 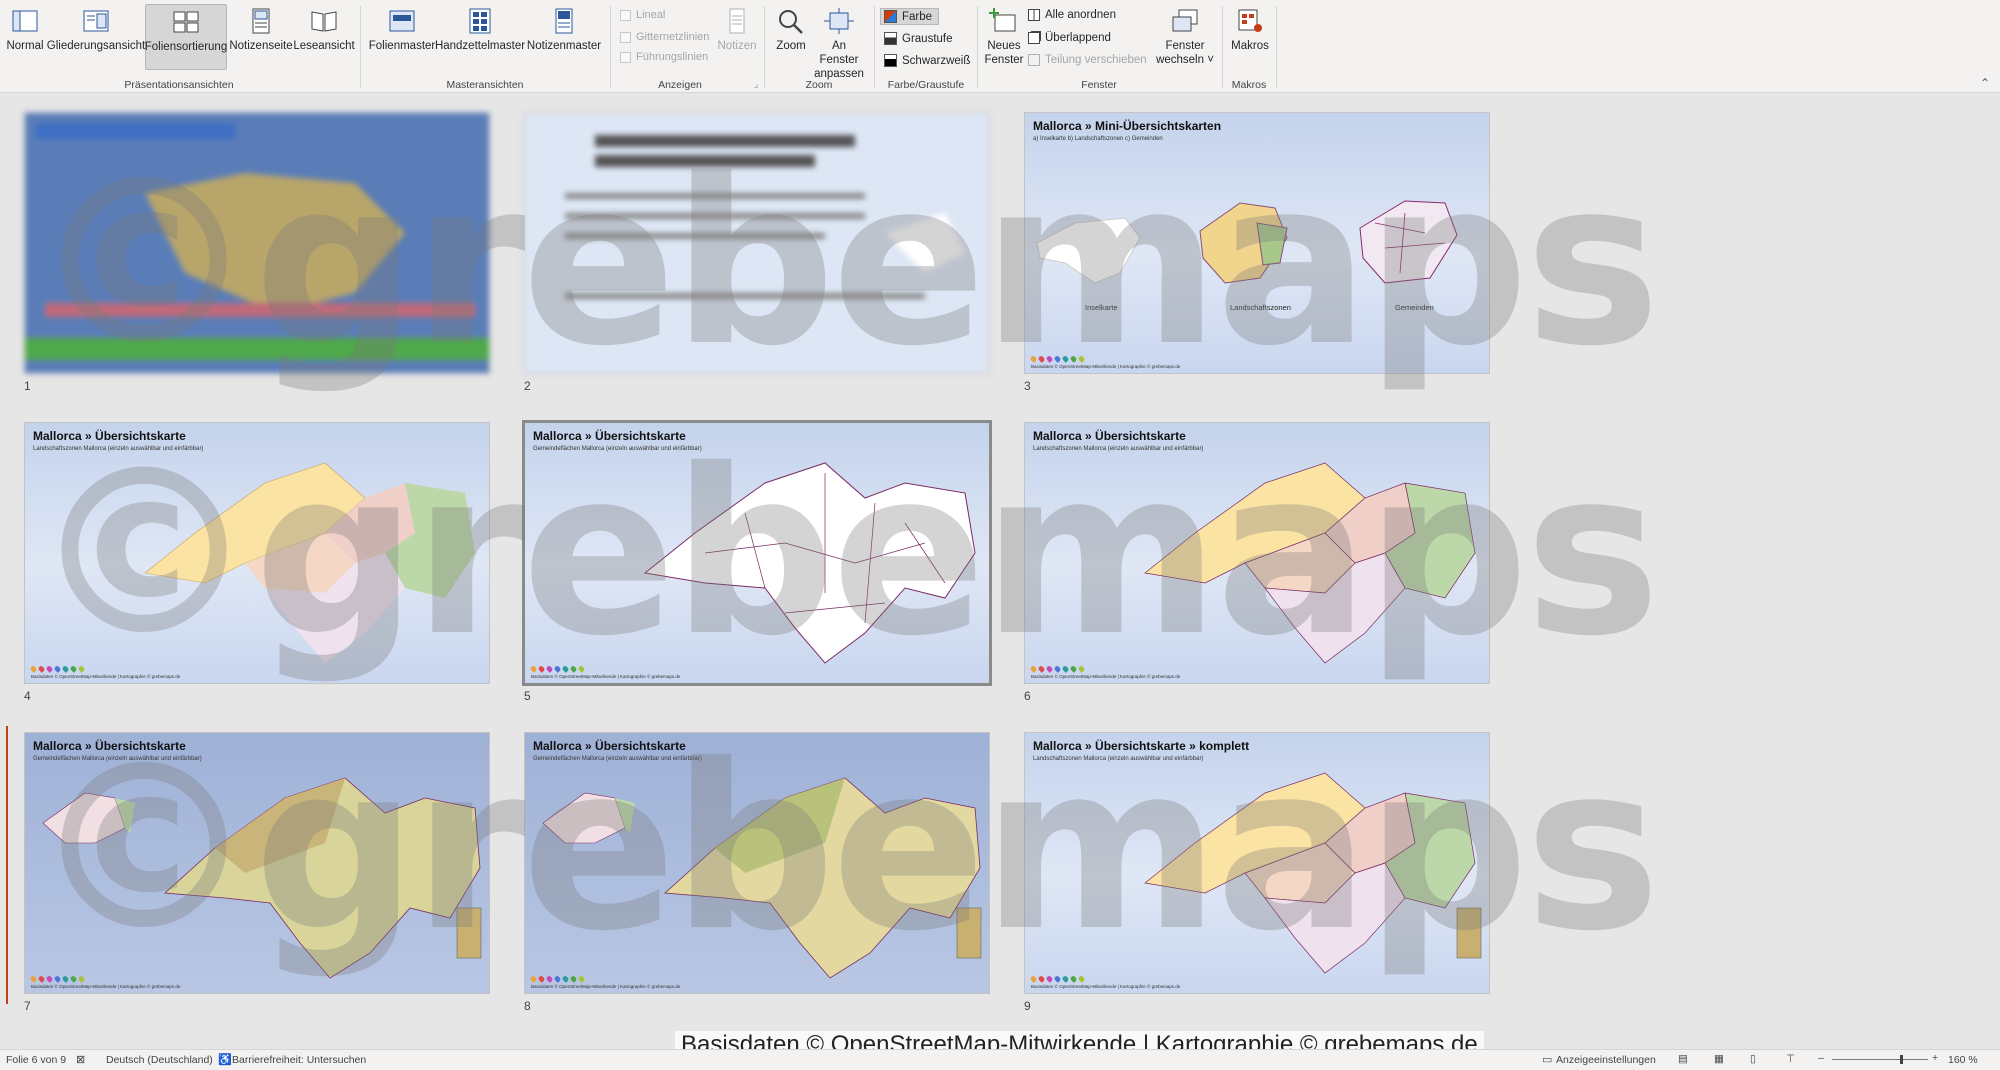 What do you see at coordinates (564, 31) in the screenshot?
I see `notes-master-button: Notizenmaster` at bounding box center [564, 31].